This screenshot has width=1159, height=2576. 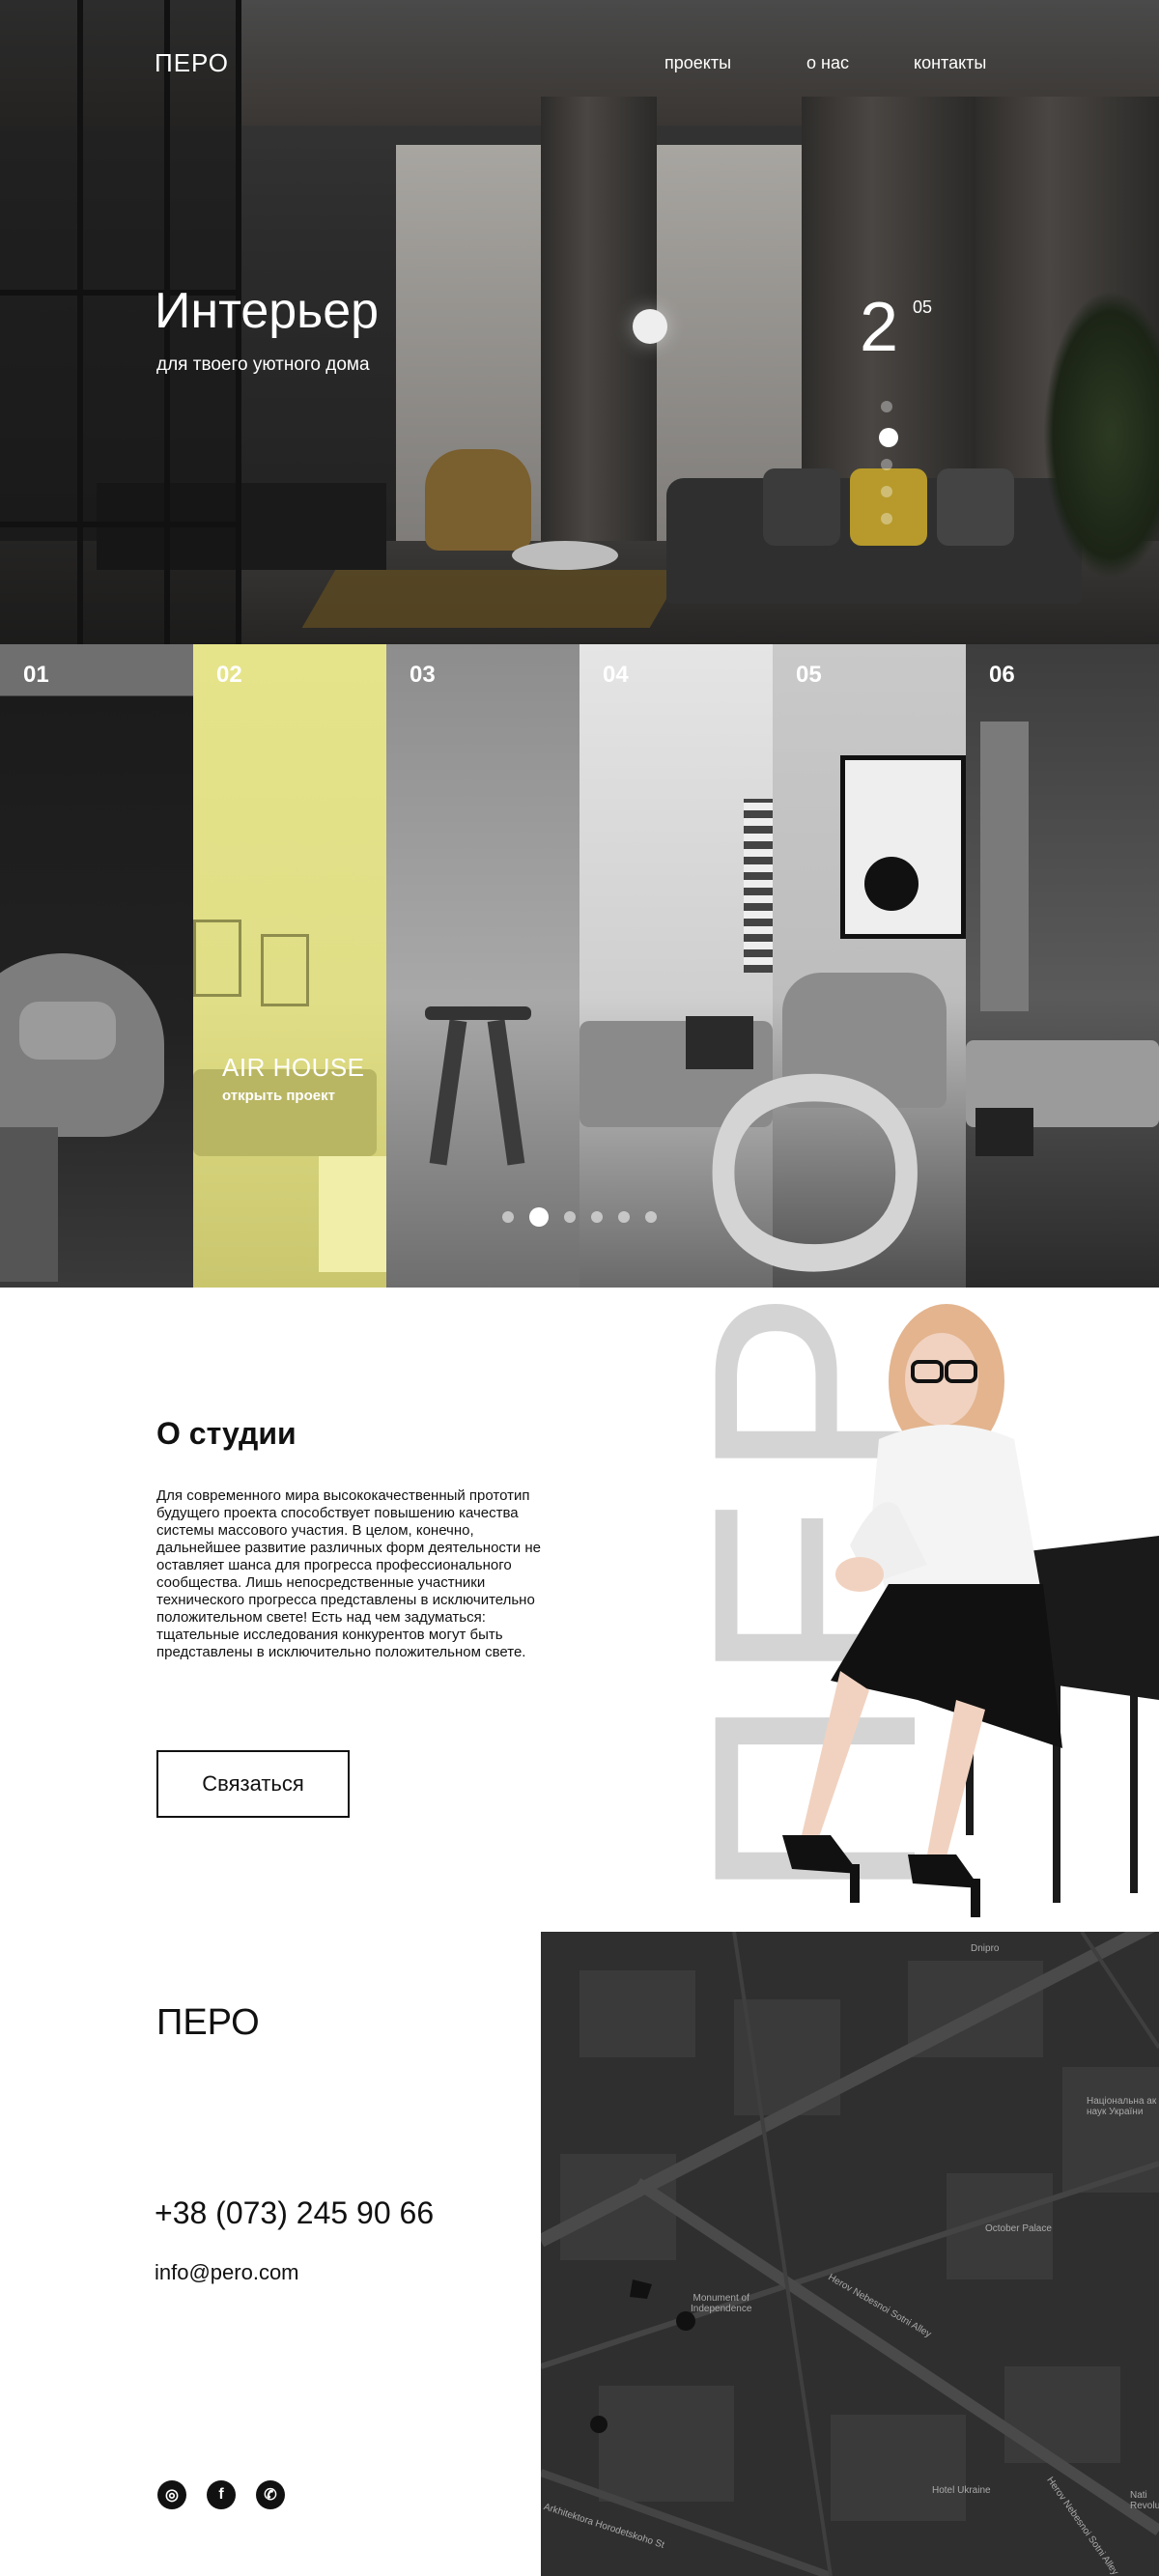 What do you see at coordinates (697, 63) in the screenshot?
I see `nav-projects: проекты` at bounding box center [697, 63].